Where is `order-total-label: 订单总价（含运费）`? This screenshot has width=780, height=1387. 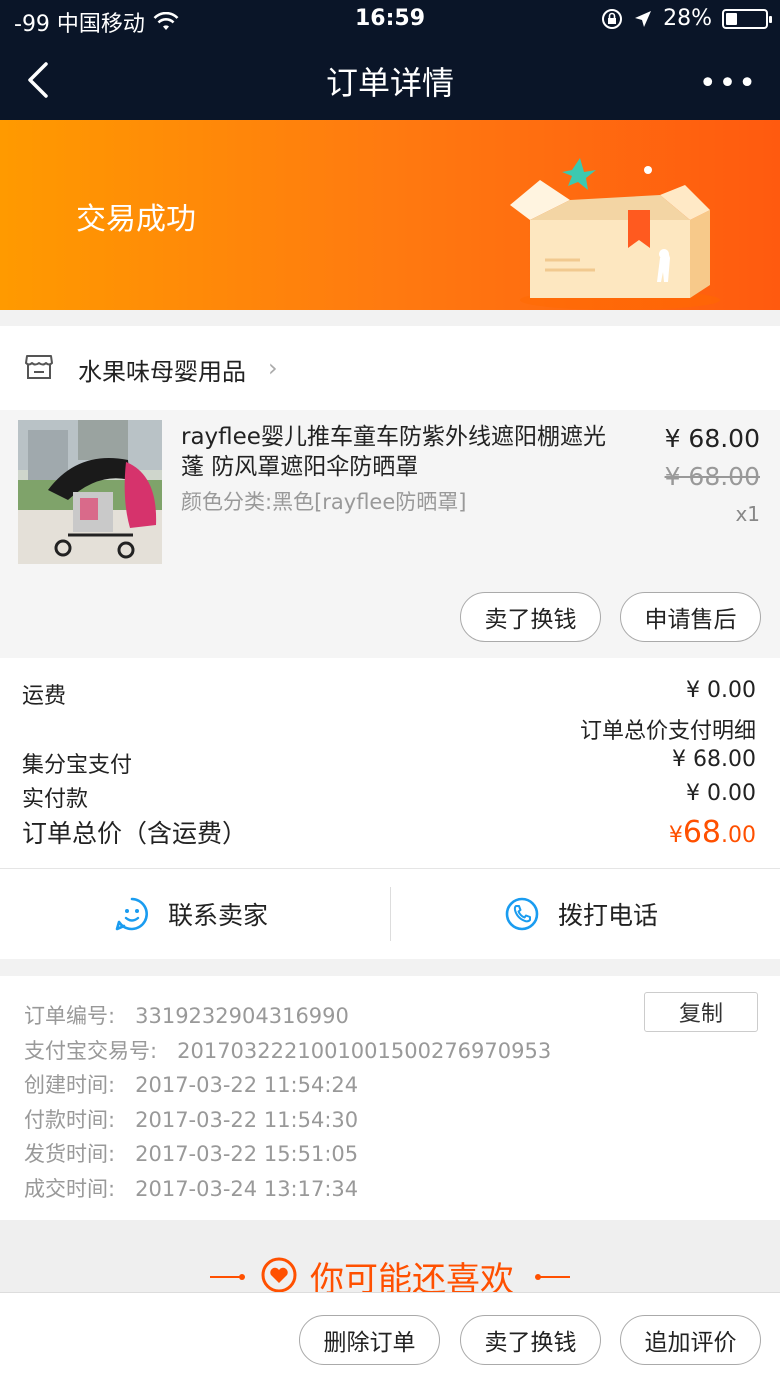 order-total-label: 订单总价（含运费） is located at coordinates (135, 833).